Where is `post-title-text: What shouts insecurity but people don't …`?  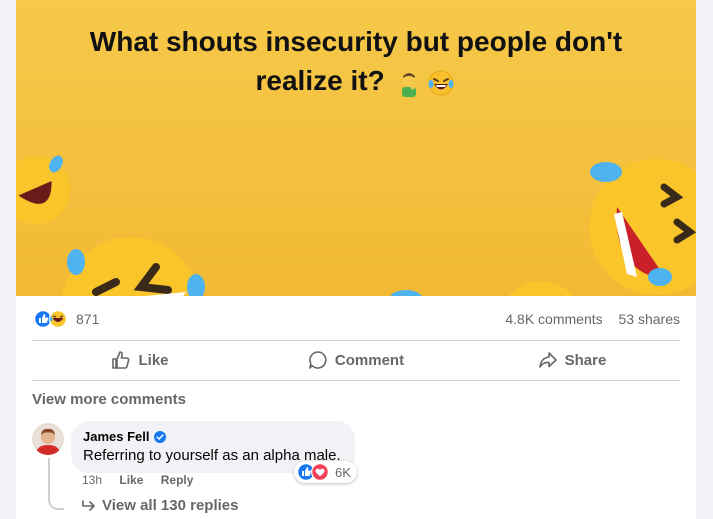
post-title-text: What shouts insecurity but people don't … is located at coordinates (356, 61).